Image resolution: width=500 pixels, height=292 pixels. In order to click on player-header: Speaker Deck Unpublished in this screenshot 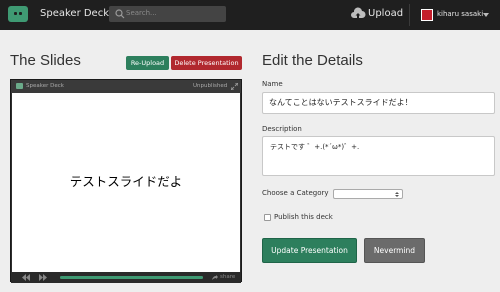, I will do `click(126, 86)`.